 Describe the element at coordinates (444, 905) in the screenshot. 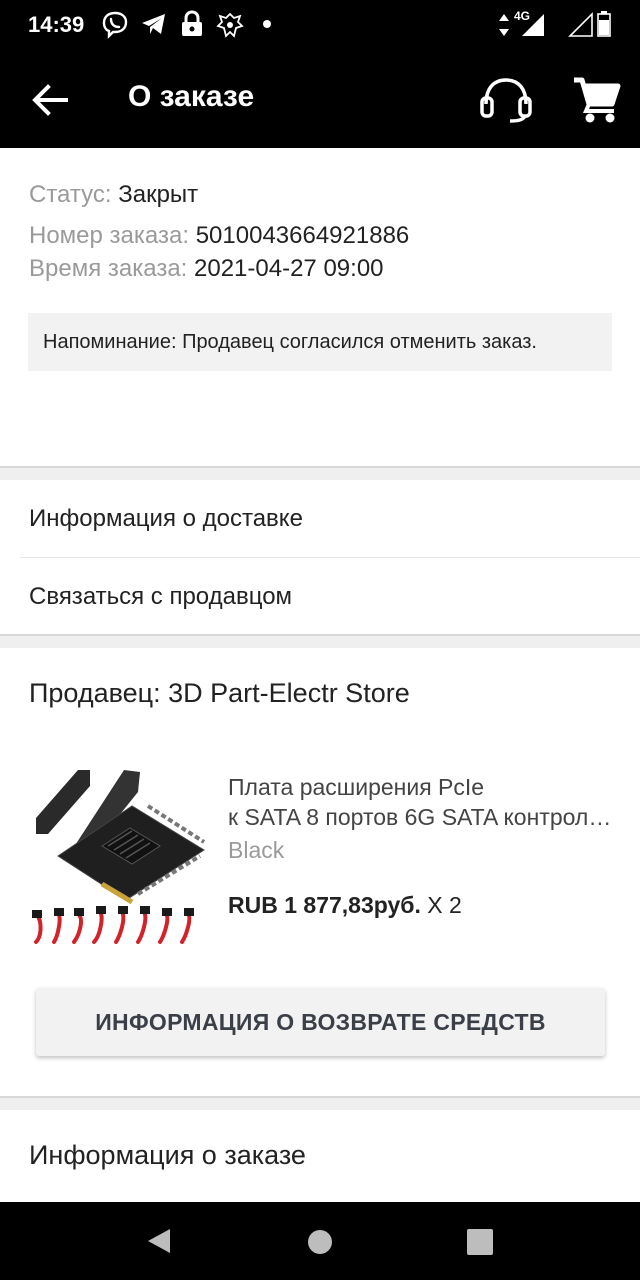

I see `product-quantity: X 2` at that location.